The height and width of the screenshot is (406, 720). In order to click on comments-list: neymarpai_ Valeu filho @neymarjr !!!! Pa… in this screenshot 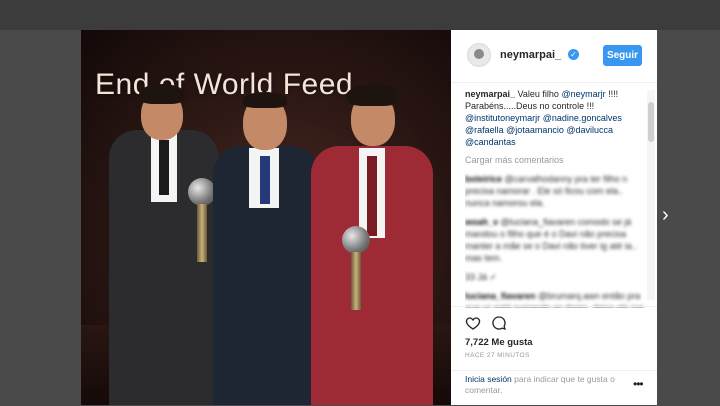, I will do `click(555, 198)`.